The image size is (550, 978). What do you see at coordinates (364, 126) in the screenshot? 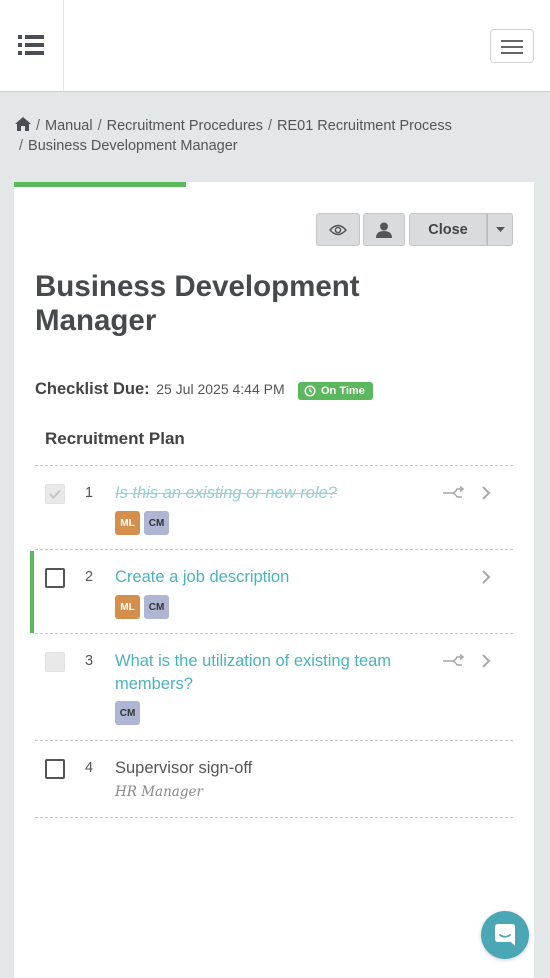
I see `breadcrumb-item-re01: RE01 Recruitment Process` at bounding box center [364, 126].